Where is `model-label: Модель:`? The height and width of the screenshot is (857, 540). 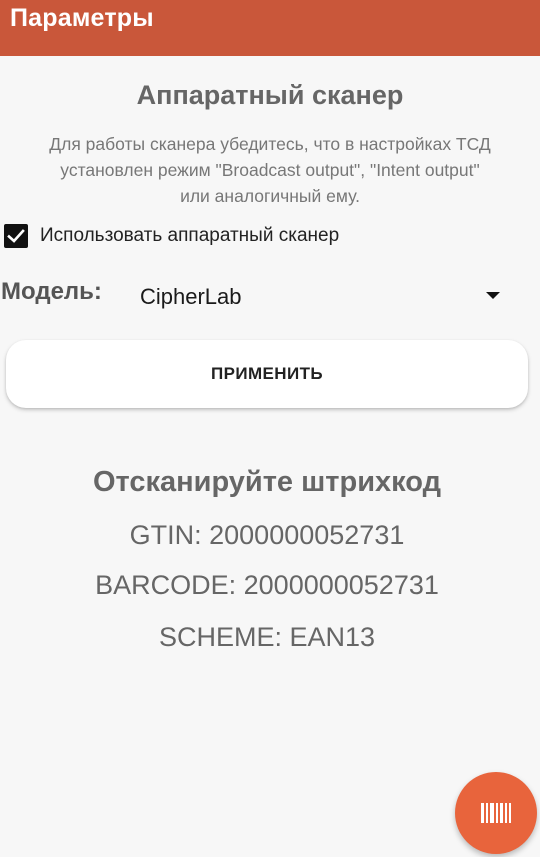 model-label: Модель: is located at coordinates (51, 291).